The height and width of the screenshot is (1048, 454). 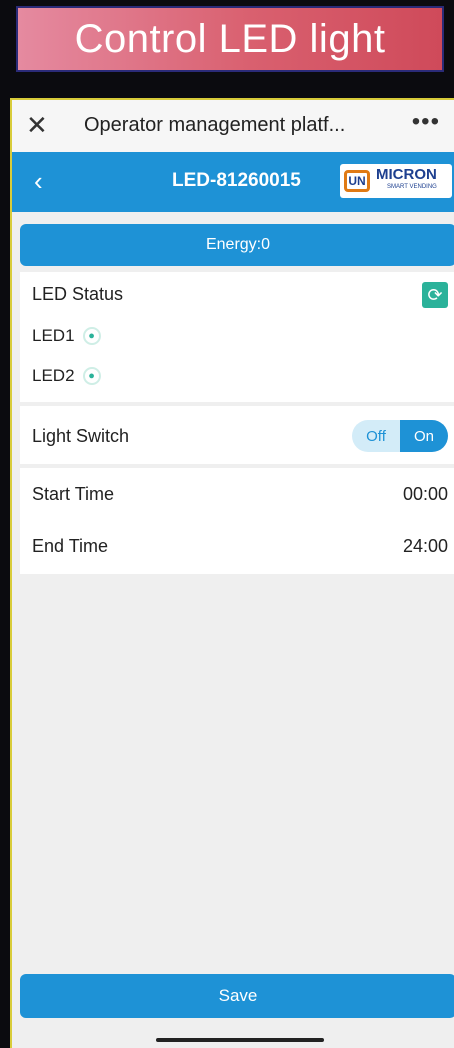 I want to click on start-time-label: Start Time, so click(x=73, y=494).